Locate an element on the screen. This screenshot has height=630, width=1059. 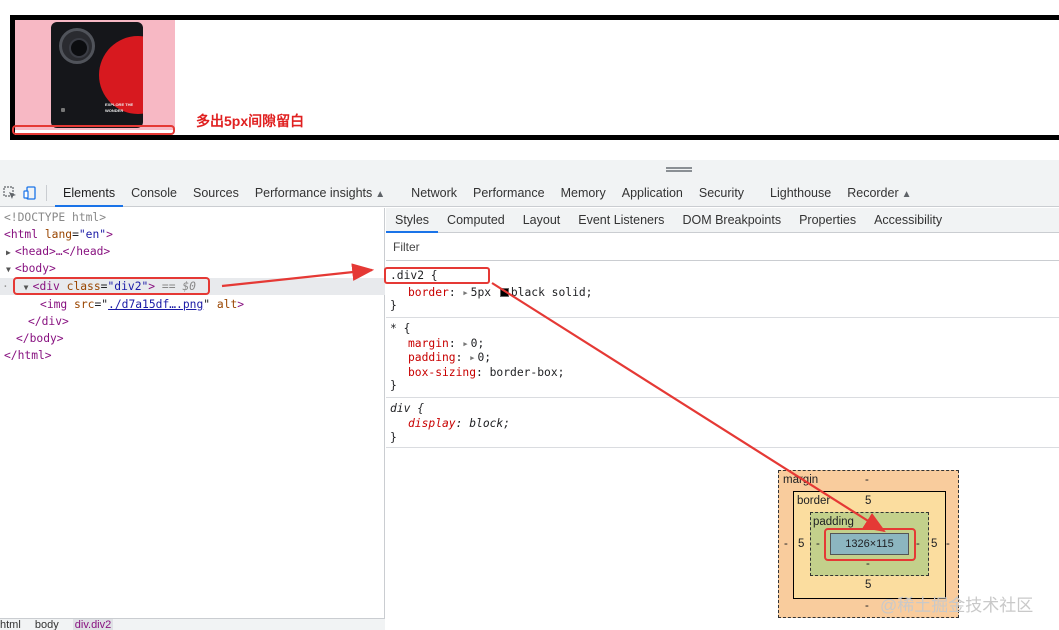
styles-filter-bar is located at coordinates (722, 247).